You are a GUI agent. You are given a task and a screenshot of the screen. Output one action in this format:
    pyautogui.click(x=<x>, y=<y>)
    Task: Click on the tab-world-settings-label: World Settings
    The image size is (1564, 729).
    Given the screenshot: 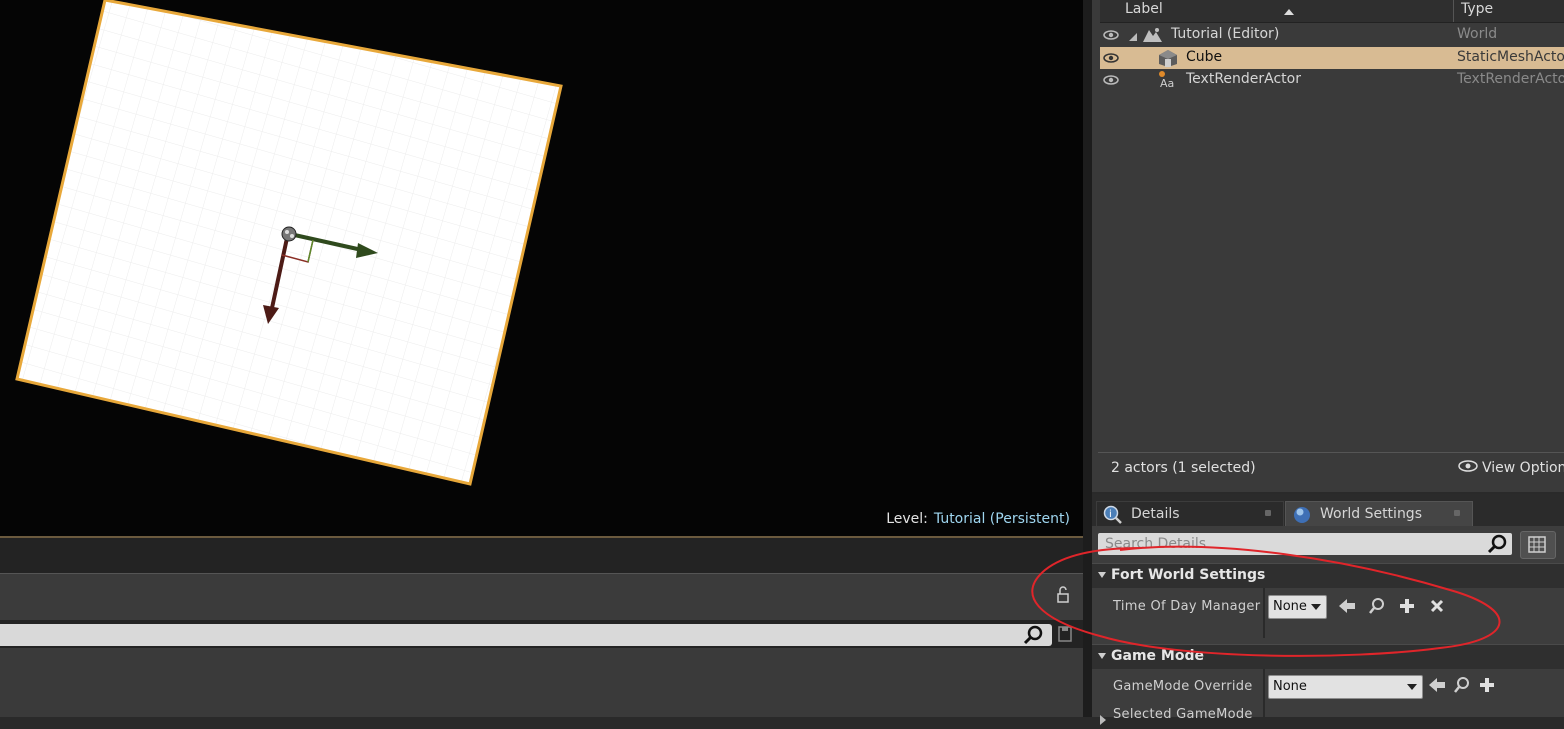 What is the action you would take?
    pyautogui.click(x=1371, y=514)
    